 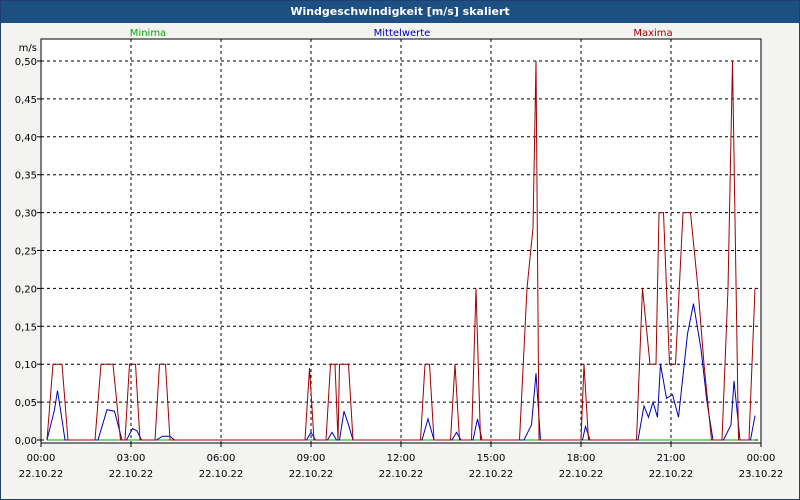 I want to click on x-tick-date: 23.10.22, so click(x=761, y=474).